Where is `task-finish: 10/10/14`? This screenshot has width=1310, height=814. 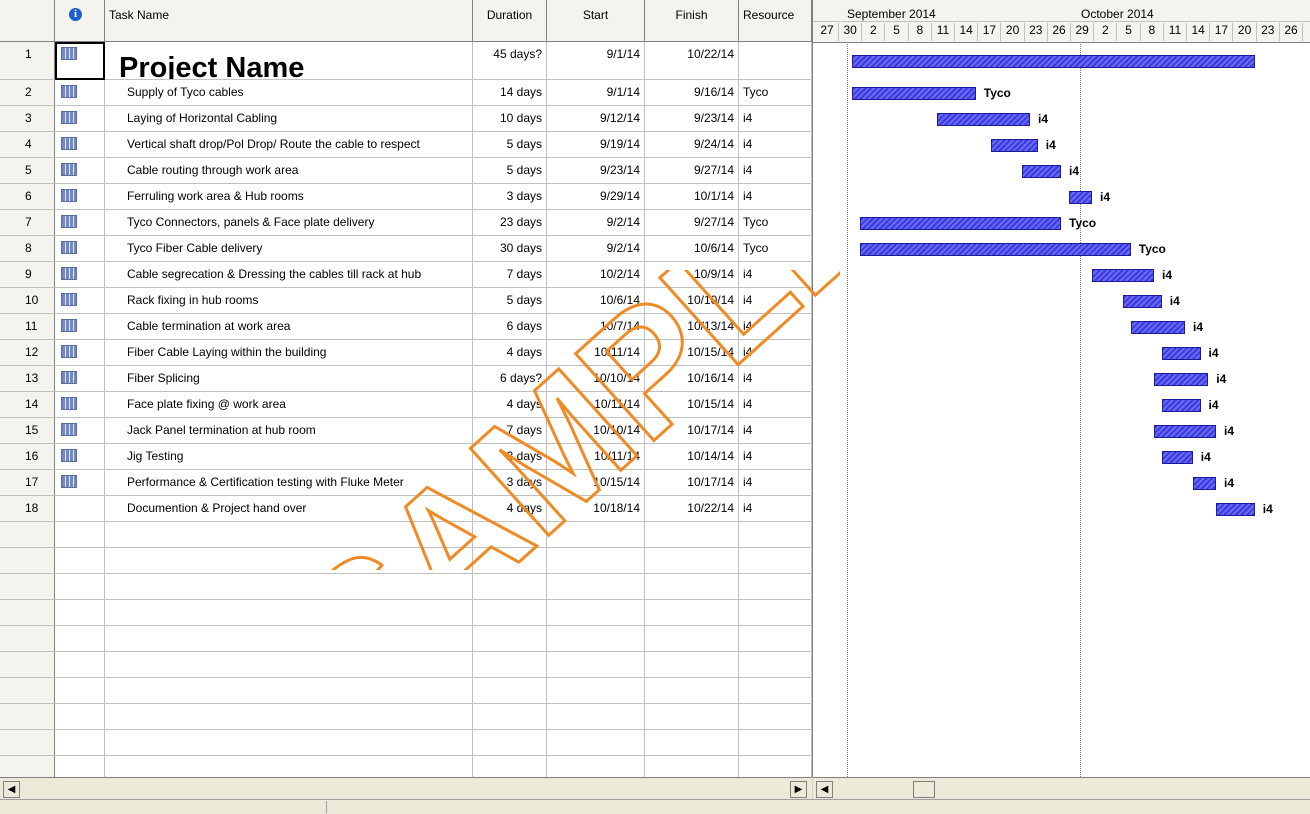
task-finish: 10/10/14 is located at coordinates (692, 300).